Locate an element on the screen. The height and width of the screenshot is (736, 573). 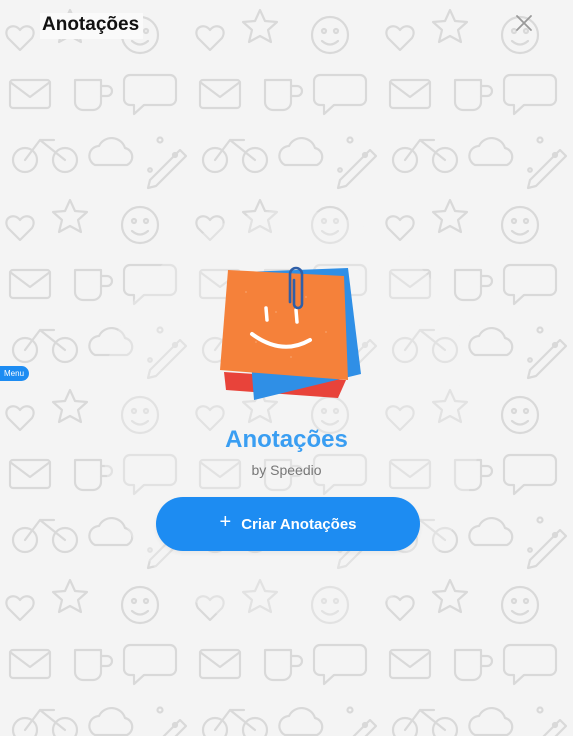
create-notes-button: + Criar Anotações is located at coordinates (288, 524).